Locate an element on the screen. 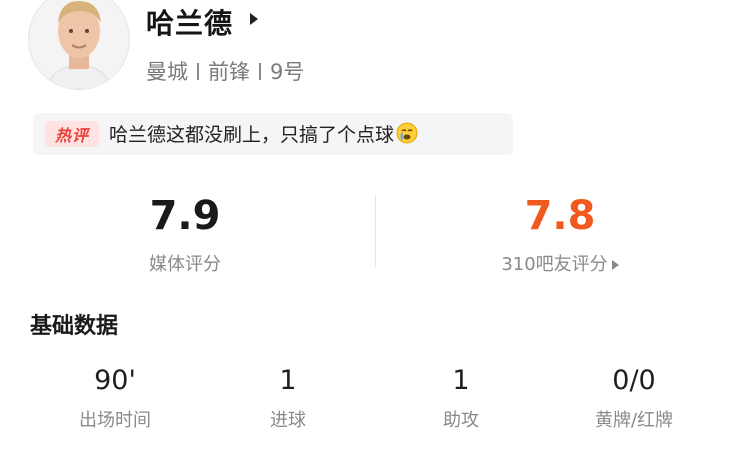 Image resolution: width=750 pixels, height=468 pixels. fan-rating-label-text: 310吧友评分 is located at coordinates (554, 264).